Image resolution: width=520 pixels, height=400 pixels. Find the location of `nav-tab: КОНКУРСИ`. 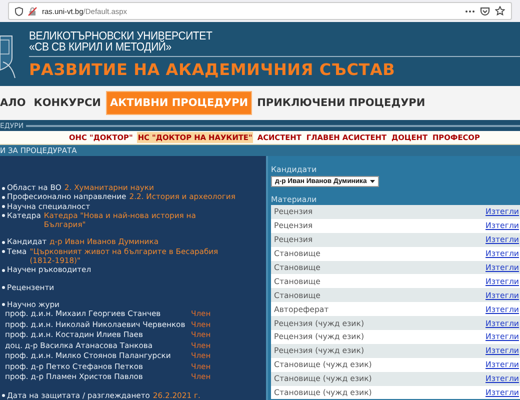

nav-tab: КОНКУРСИ is located at coordinates (67, 103).